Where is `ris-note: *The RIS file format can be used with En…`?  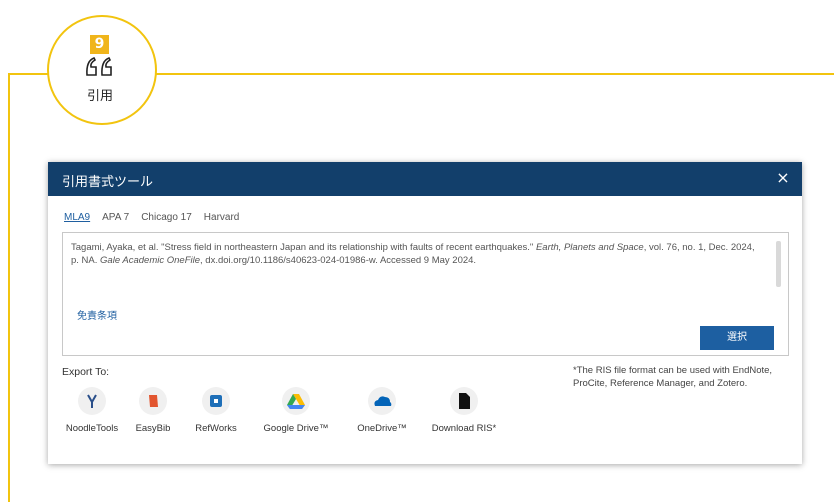
ris-note: *The RIS file format can be used with En… is located at coordinates (673, 377).